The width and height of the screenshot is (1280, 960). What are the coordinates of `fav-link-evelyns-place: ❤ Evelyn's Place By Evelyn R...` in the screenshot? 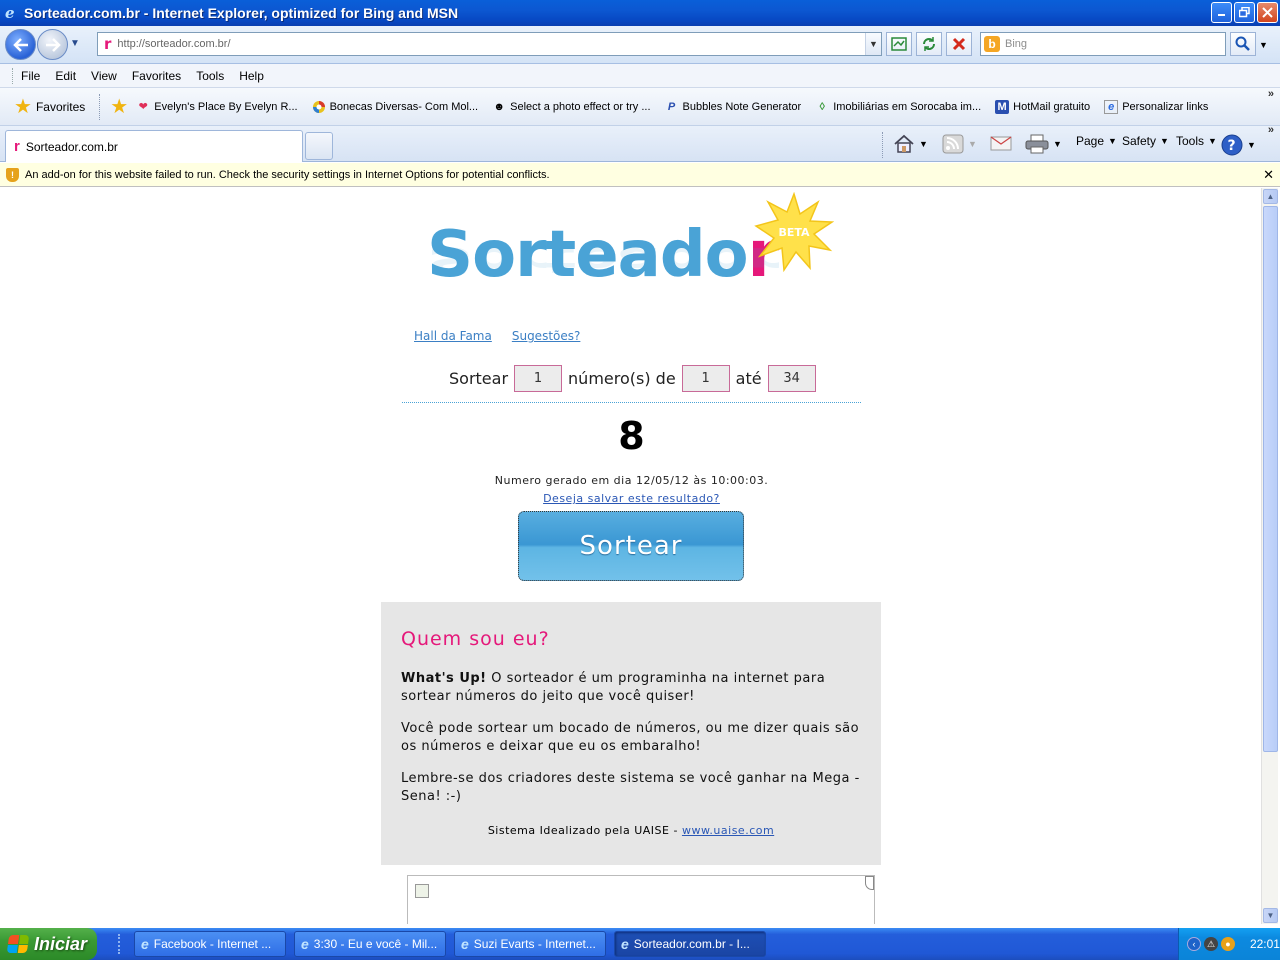 It's located at (217, 107).